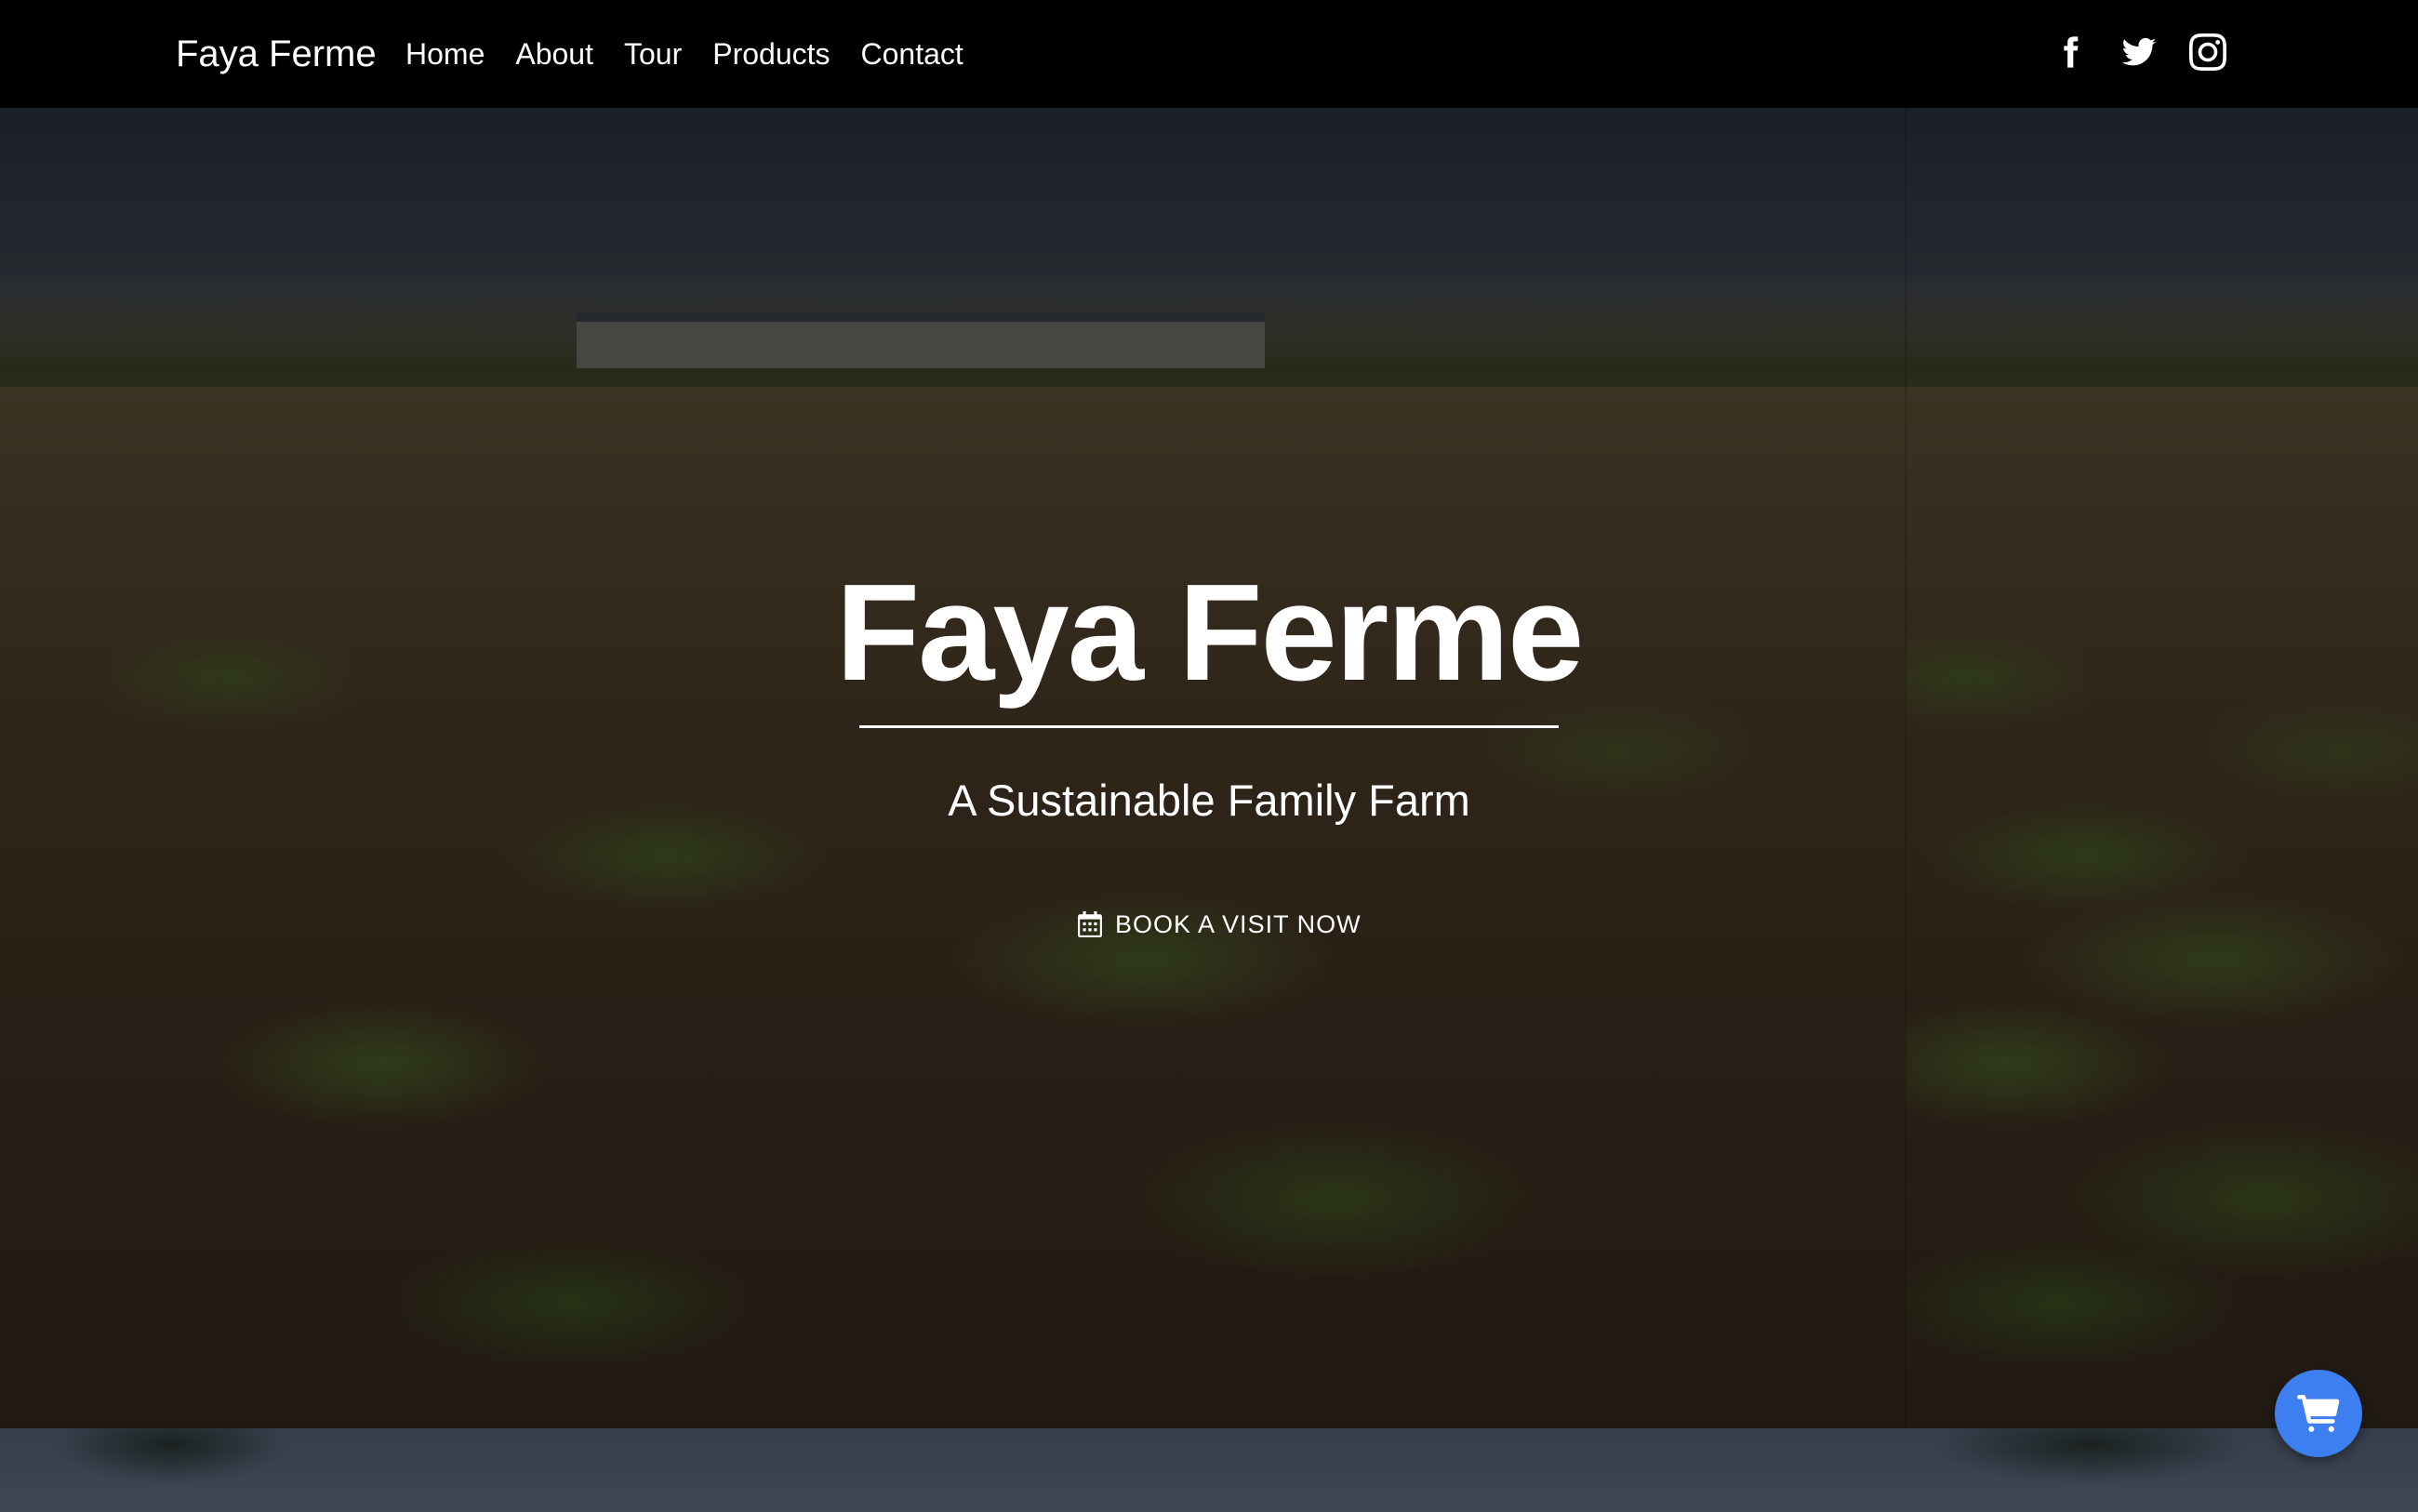 This screenshot has height=1512, width=2418. I want to click on hero-title: Faya Ferme, so click(1210, 633).